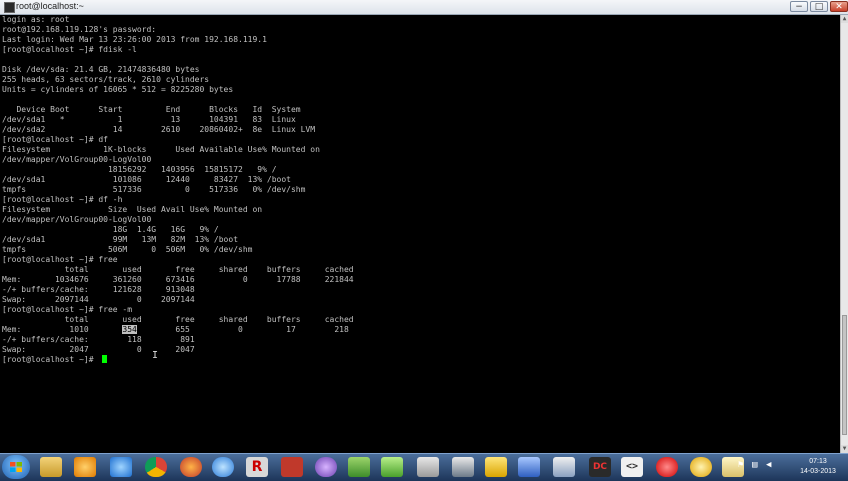 The height and width of the screenshot is (481, 848). What do you see at coordinates (463, 467) in the screenshot?
I see `putty-icon` at bounding box center [463, 467].